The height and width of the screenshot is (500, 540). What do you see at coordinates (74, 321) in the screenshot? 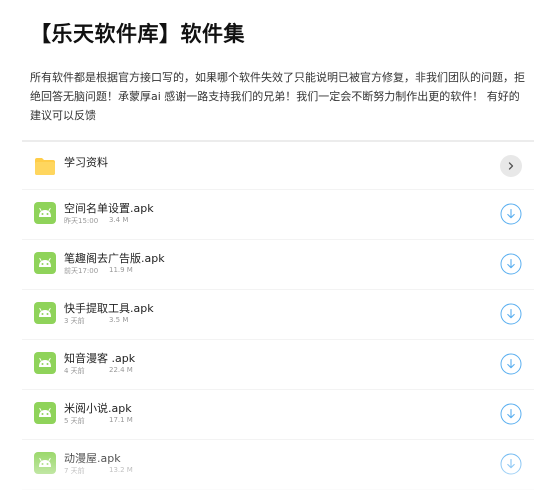
I see `file-time: 3 天前` at bounding box center [74, 321].